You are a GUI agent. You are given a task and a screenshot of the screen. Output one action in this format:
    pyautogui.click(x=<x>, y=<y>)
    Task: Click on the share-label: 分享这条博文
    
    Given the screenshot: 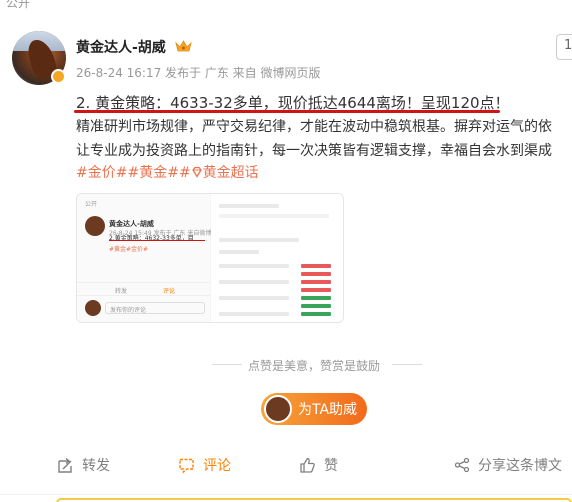 What is the action you would take?
    pyautogui.click(x=520, y=466)
    